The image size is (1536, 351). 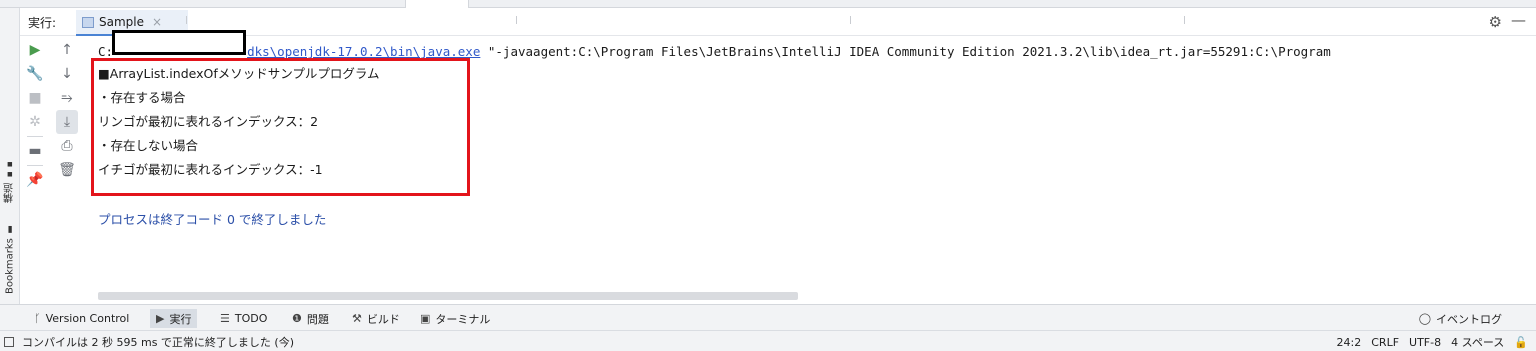 What do you see at coordinates (1469, 319) in the screenshot?
I see `event-log-label: イベントログ` at bounding box center [1469, 319].